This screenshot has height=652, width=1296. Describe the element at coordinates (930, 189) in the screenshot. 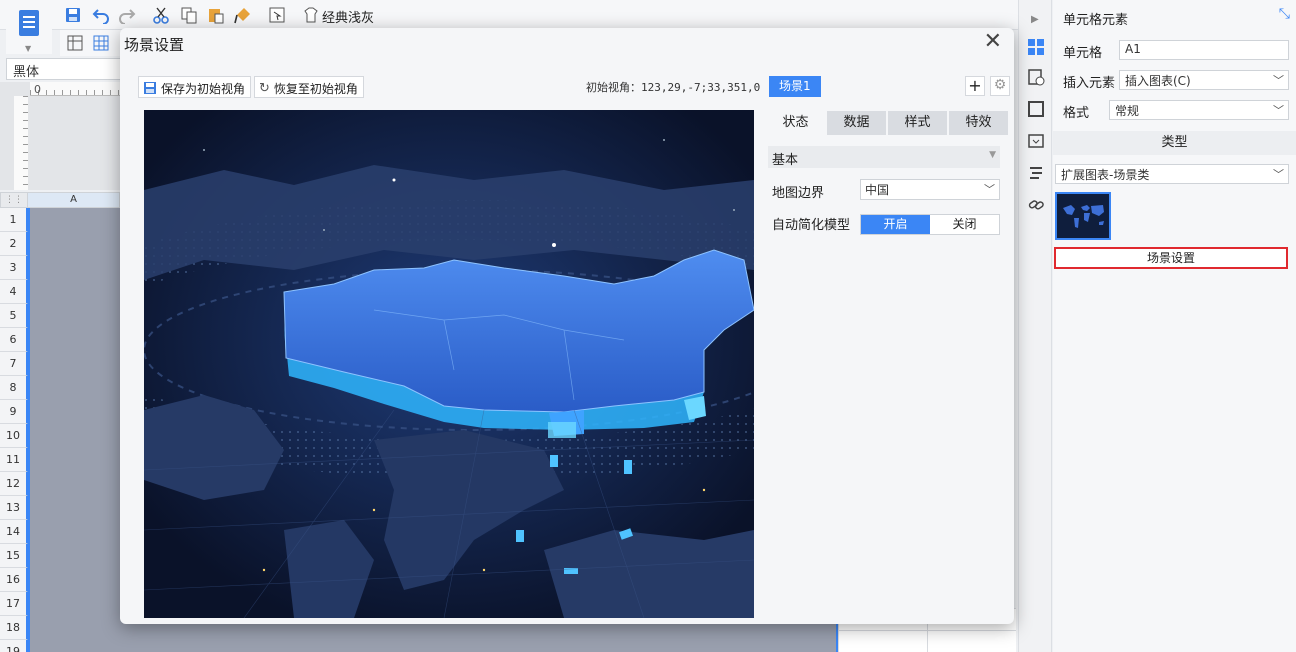

I see `map-boundary-select: 中国 ﹀` at that location.